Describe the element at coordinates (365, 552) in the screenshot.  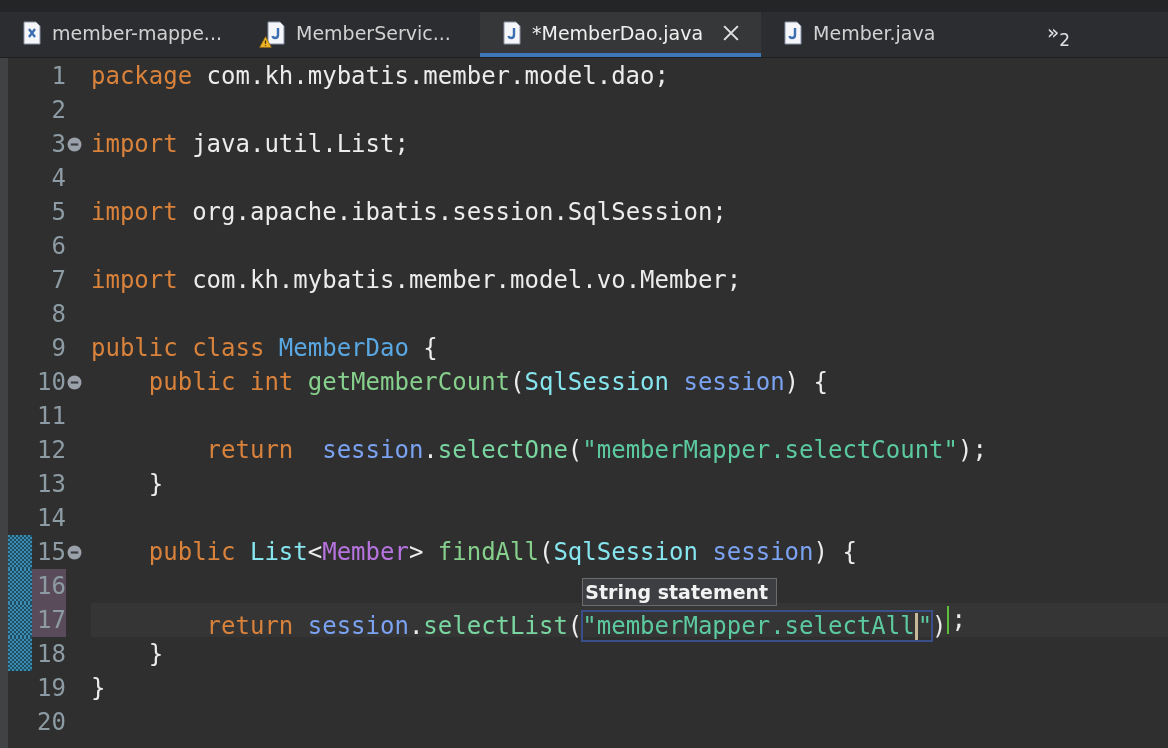
I see `code-text: Member` at that location.